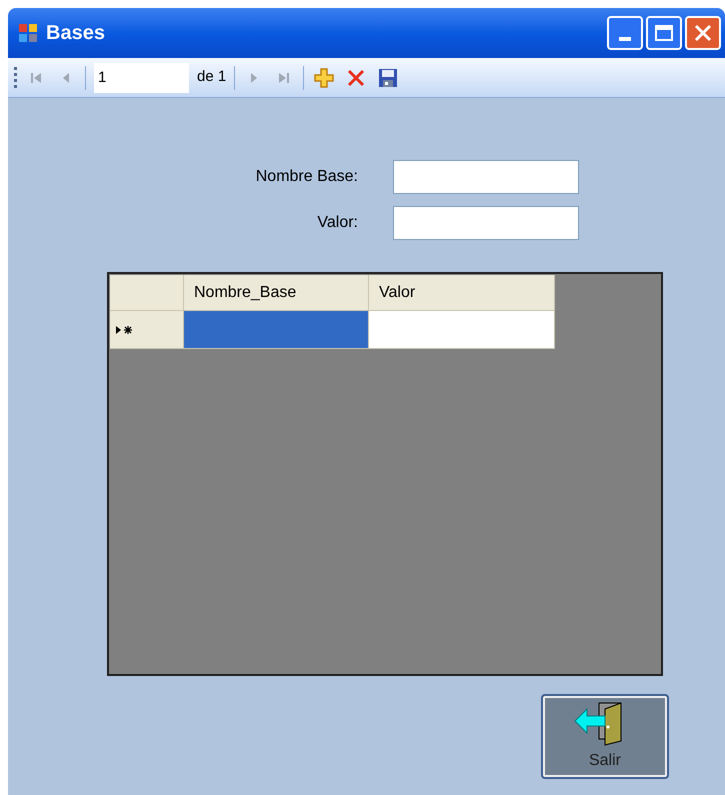  I want to click on window-title: Bases, so click(75, 33).